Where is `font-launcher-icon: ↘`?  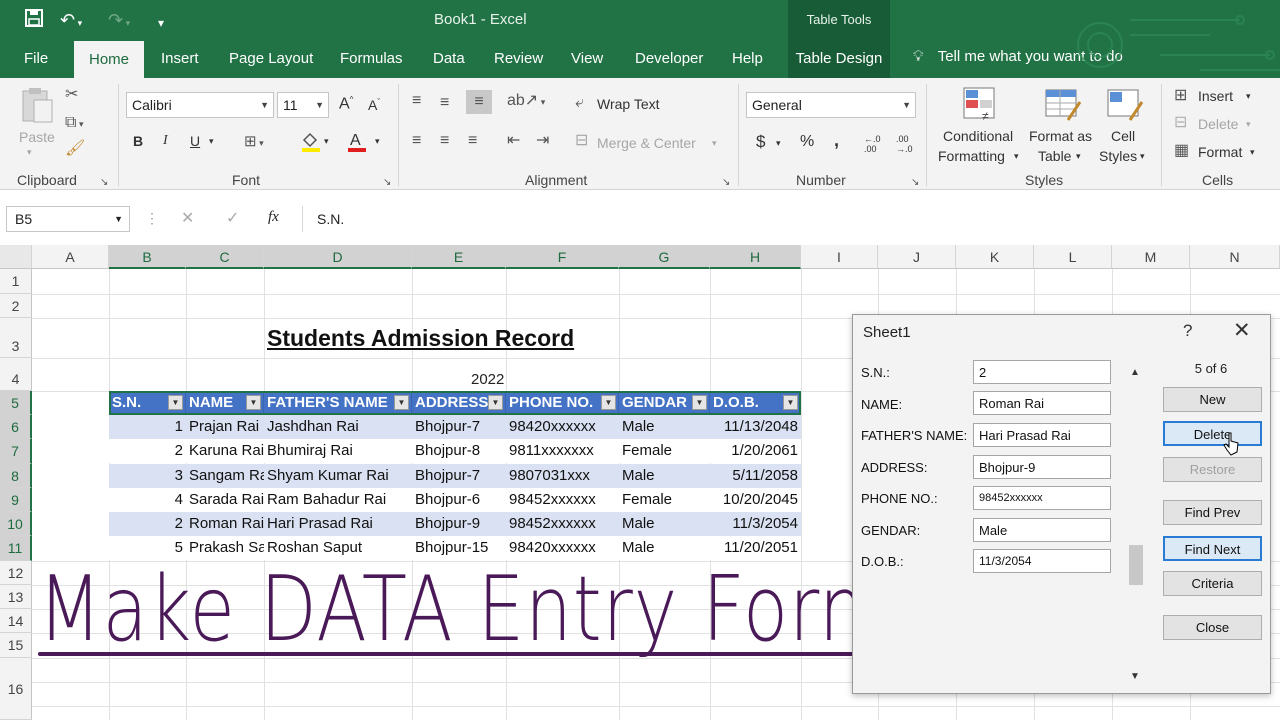 font-launcher-icon: ↘ is located at coordinates (387, 183).